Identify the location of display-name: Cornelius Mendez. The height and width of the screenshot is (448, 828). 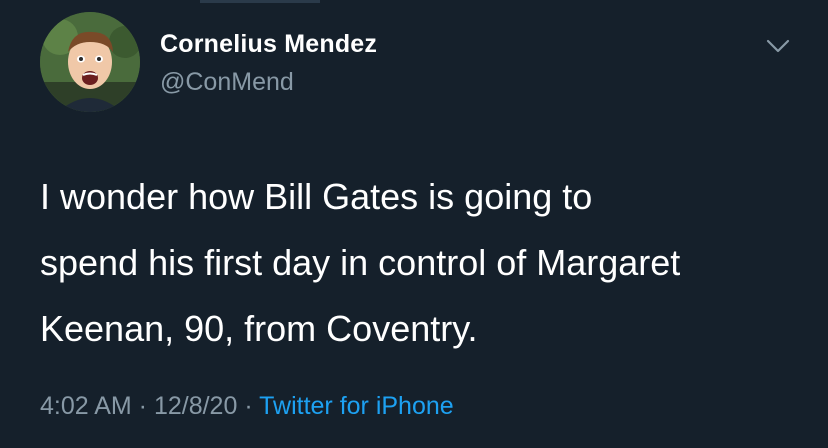
(268, 44).